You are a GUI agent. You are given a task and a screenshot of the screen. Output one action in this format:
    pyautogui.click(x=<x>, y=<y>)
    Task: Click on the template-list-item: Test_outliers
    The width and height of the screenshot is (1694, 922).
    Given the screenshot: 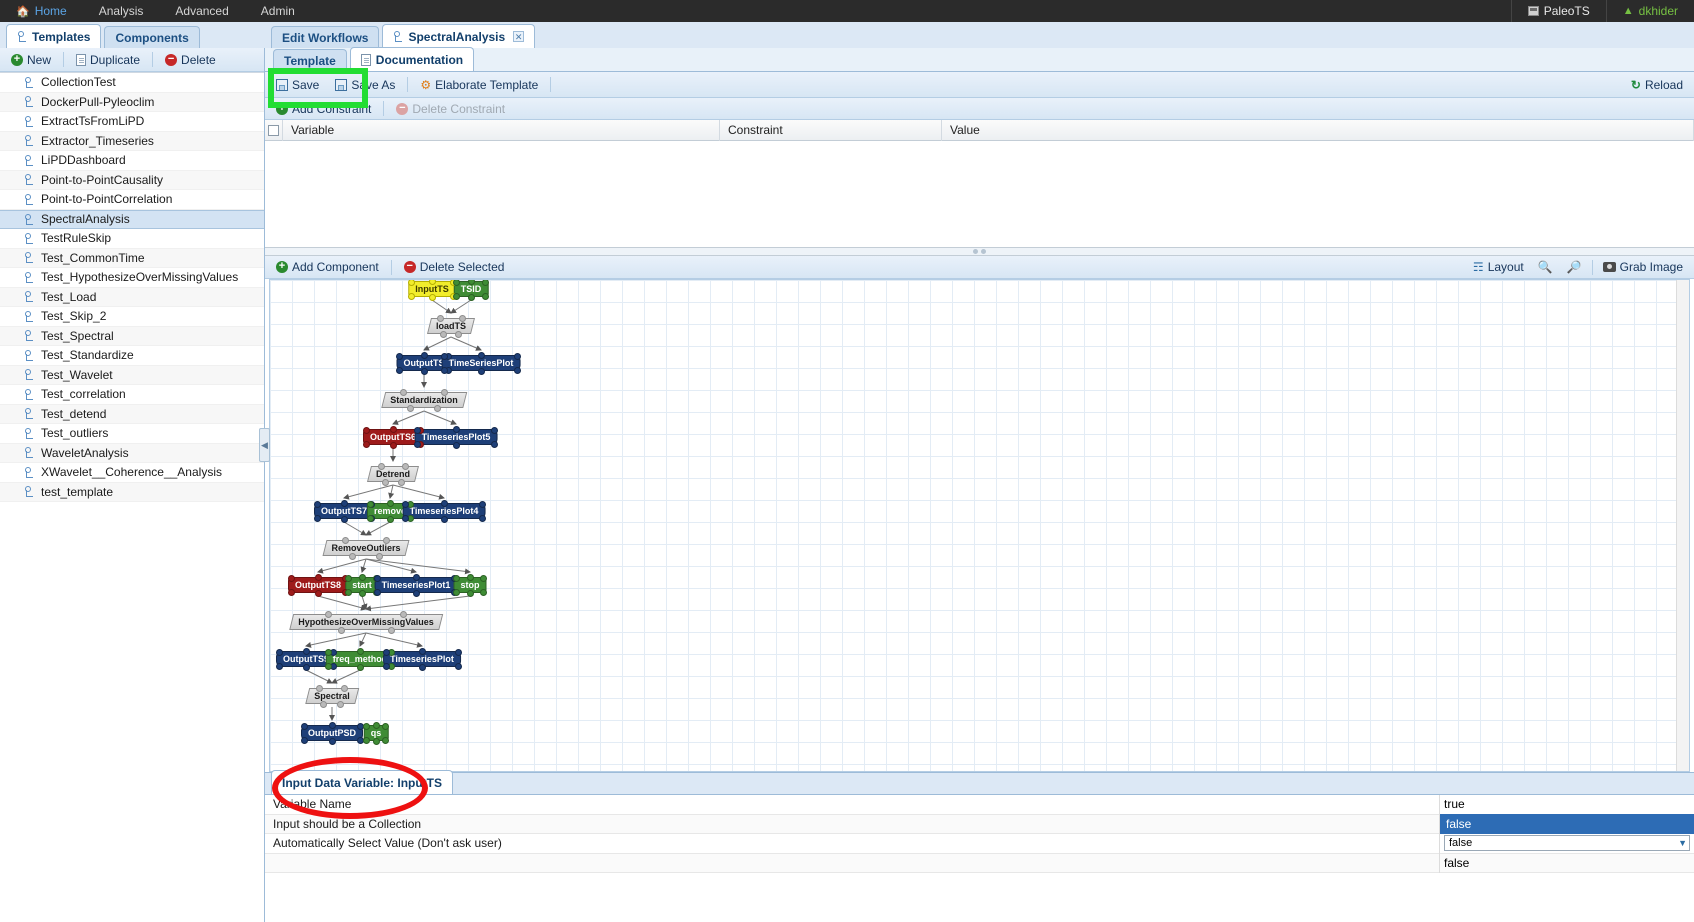 What is the action you would take?
    pyautogui.click(x=132, y=434)
    